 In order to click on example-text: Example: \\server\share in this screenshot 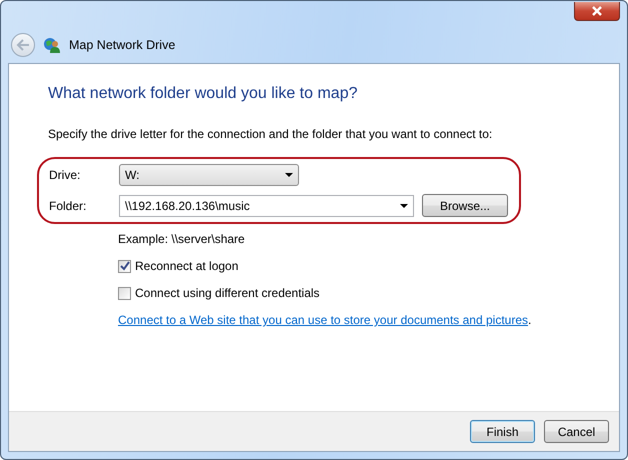, I will do `click(182, 239)`.